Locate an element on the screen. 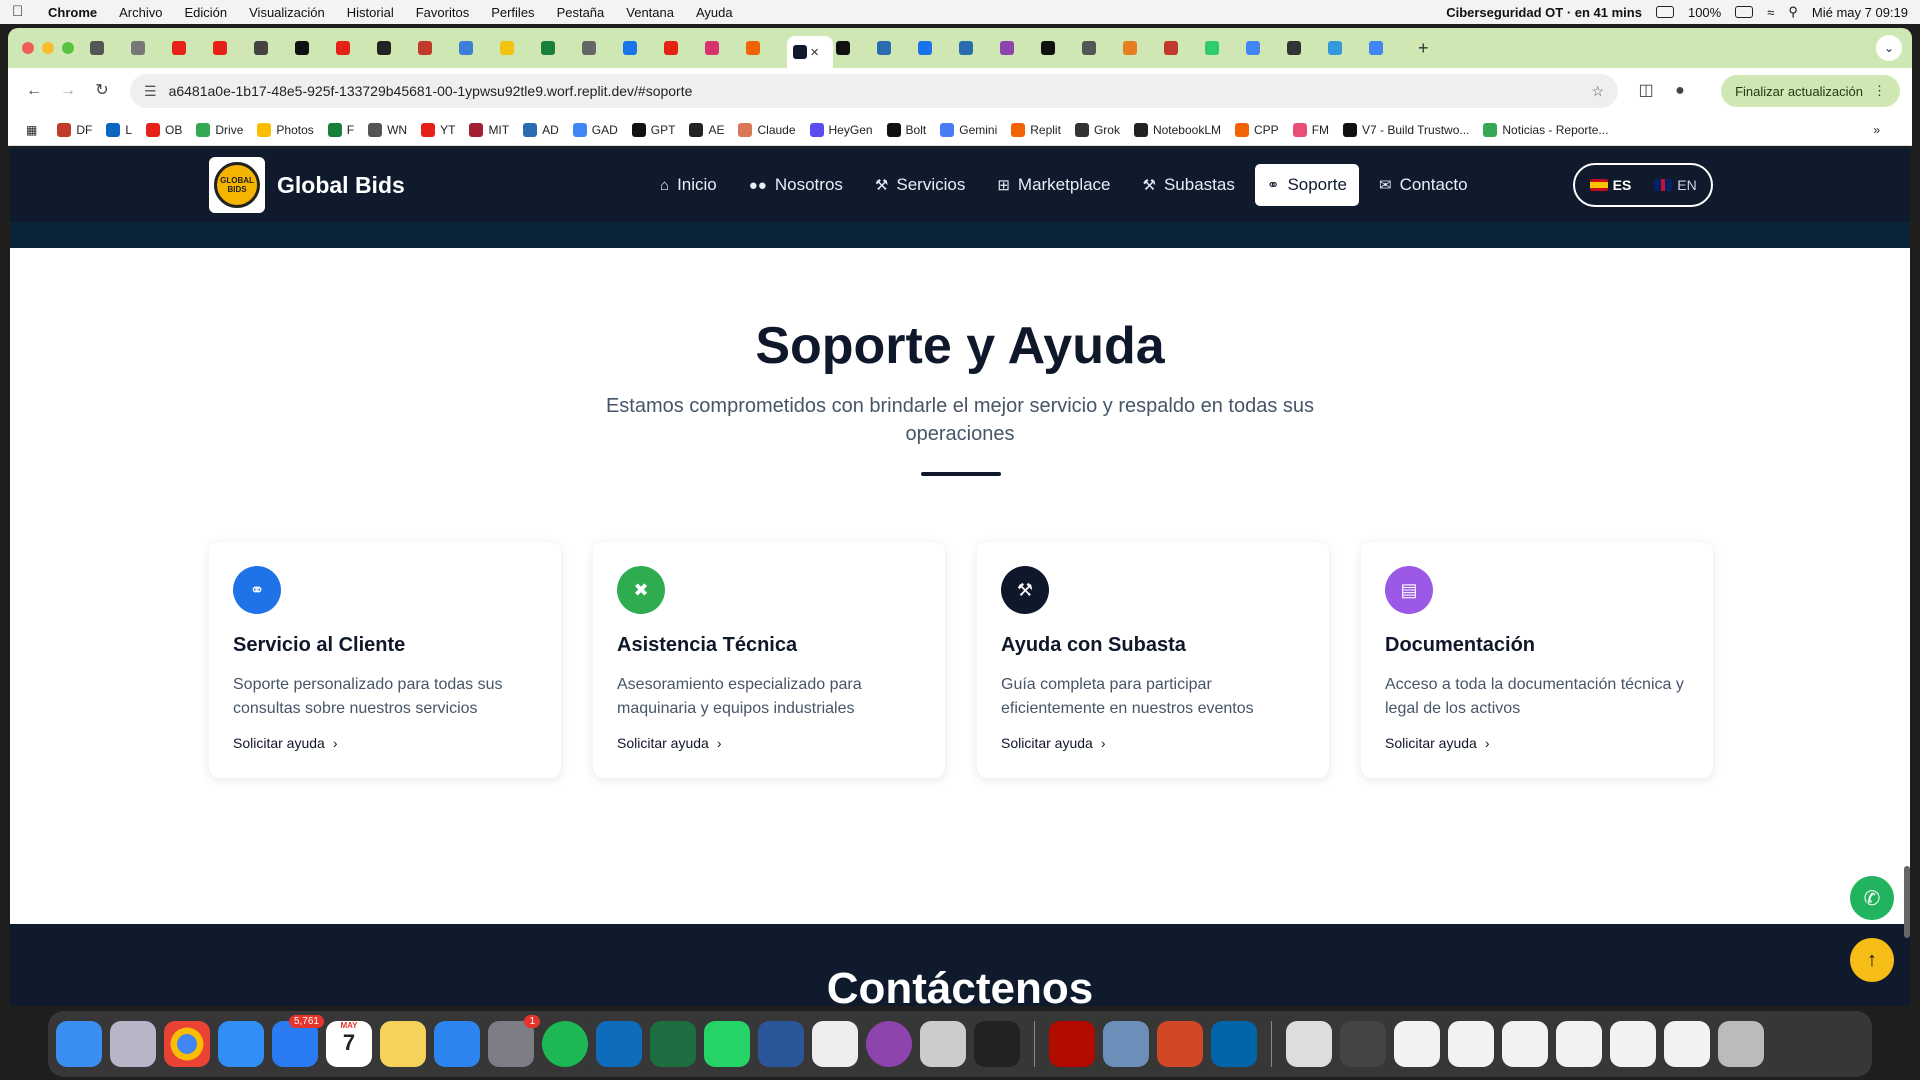  browser-tab-active: ✕ is located at coordinates (810, 52).